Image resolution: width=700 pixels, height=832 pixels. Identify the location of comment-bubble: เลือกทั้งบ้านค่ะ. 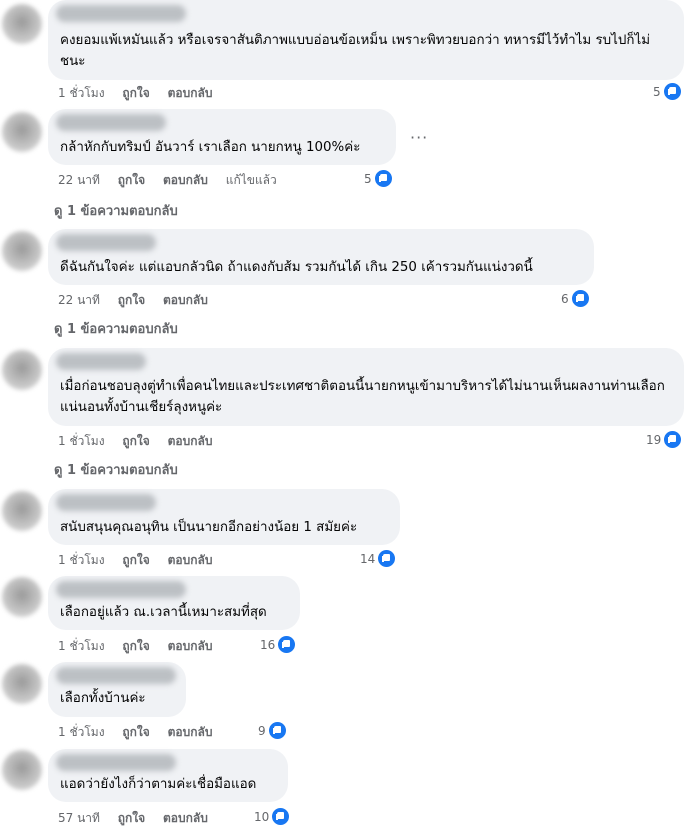
(117, 689).